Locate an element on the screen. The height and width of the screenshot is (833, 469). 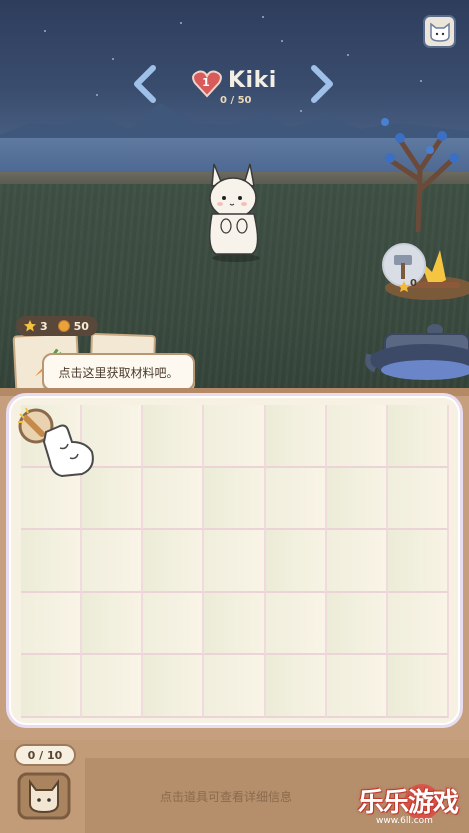
pointing-hand-icon is located at coordinates (68, 451).